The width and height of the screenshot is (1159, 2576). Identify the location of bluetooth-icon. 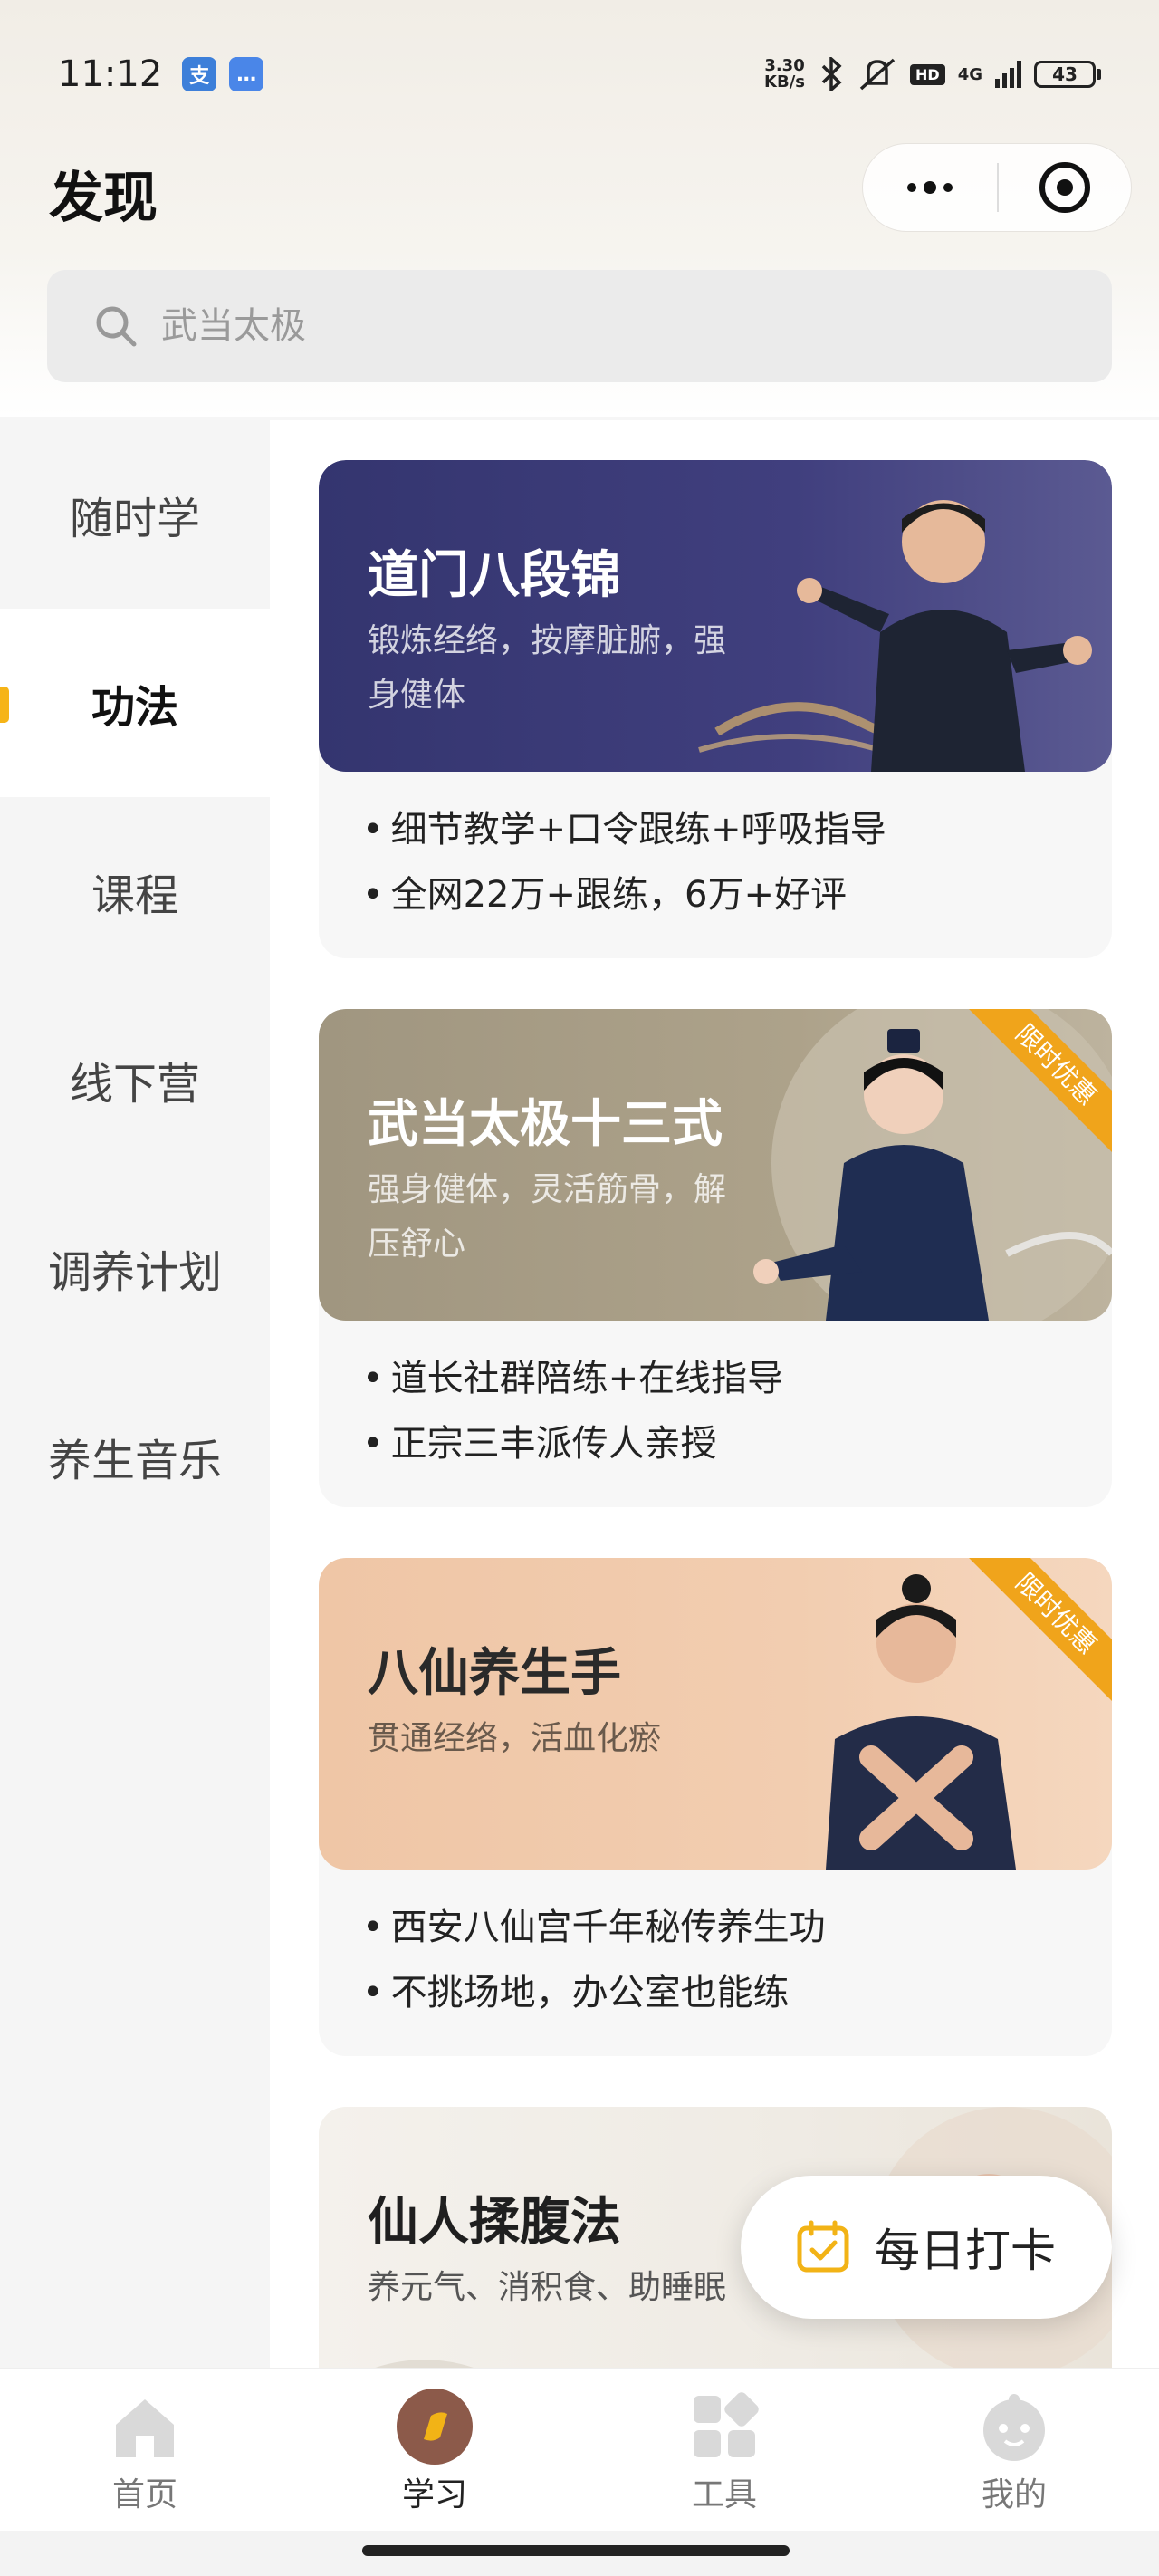
(831, 74).